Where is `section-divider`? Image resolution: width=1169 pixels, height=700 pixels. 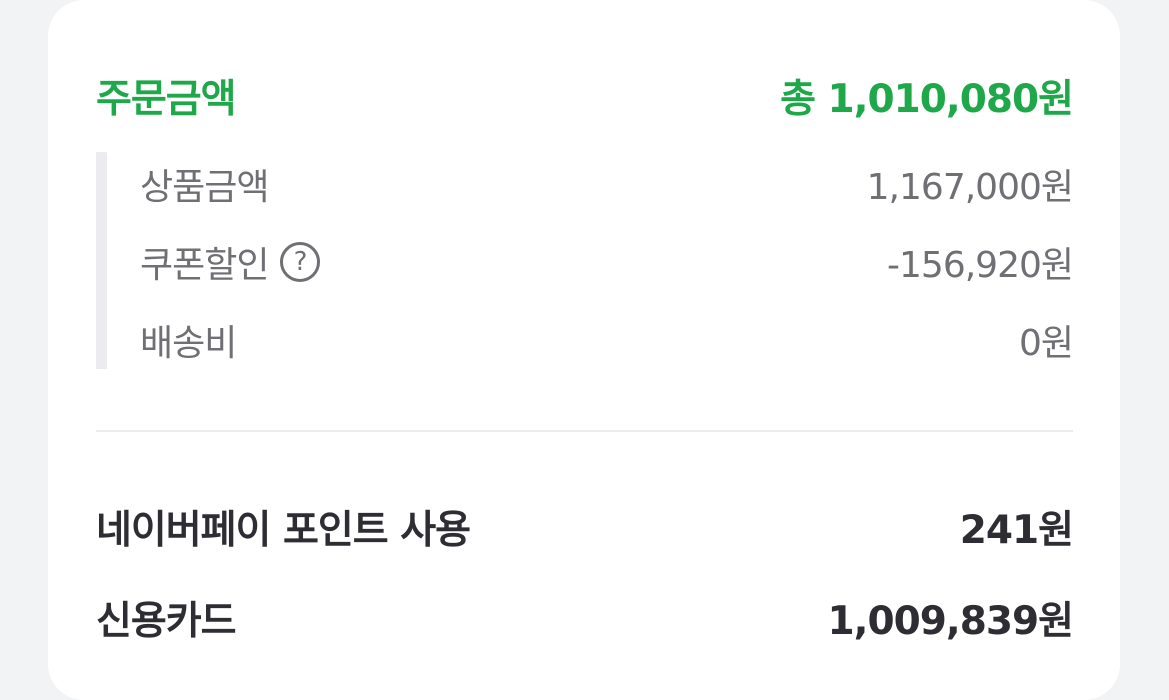 section-divider is located at coordinates (584, 431).